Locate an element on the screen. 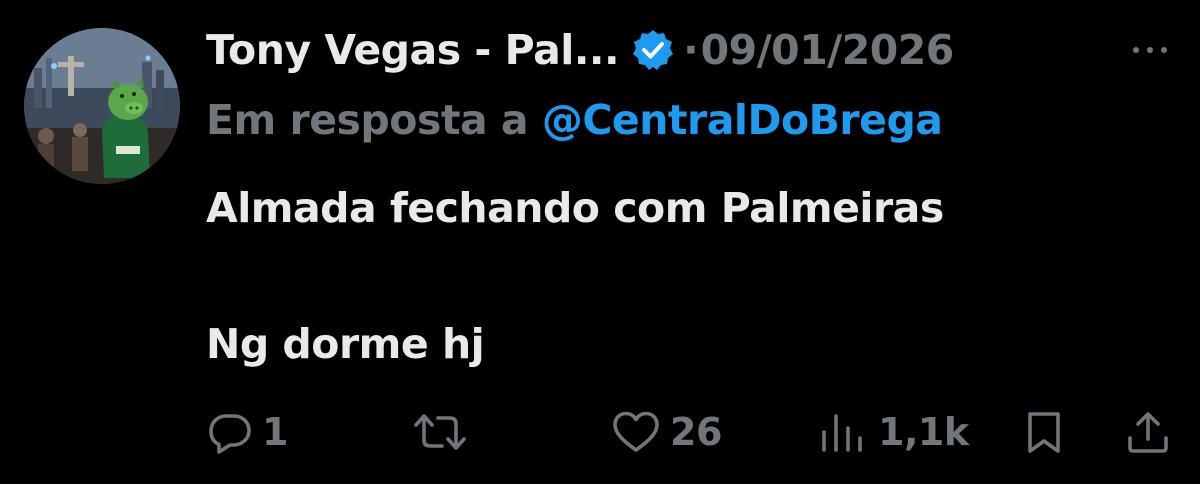 This screenshot has height=484, width=1200. bookmark-icon is located at coordinates (1044, 432).